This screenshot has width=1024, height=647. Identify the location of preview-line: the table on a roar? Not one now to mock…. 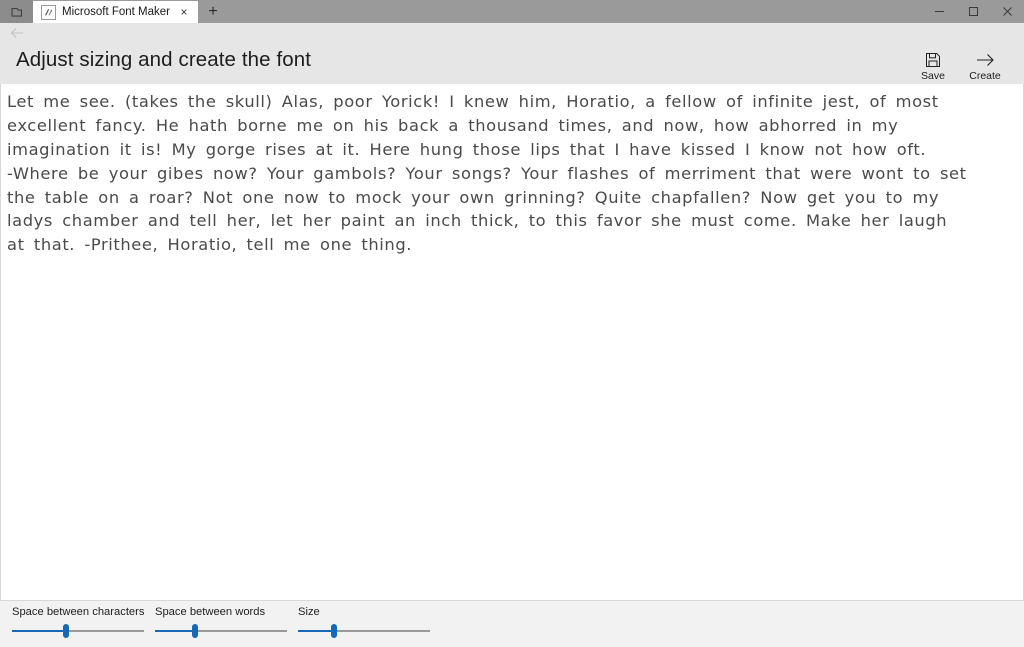
(473, 197).